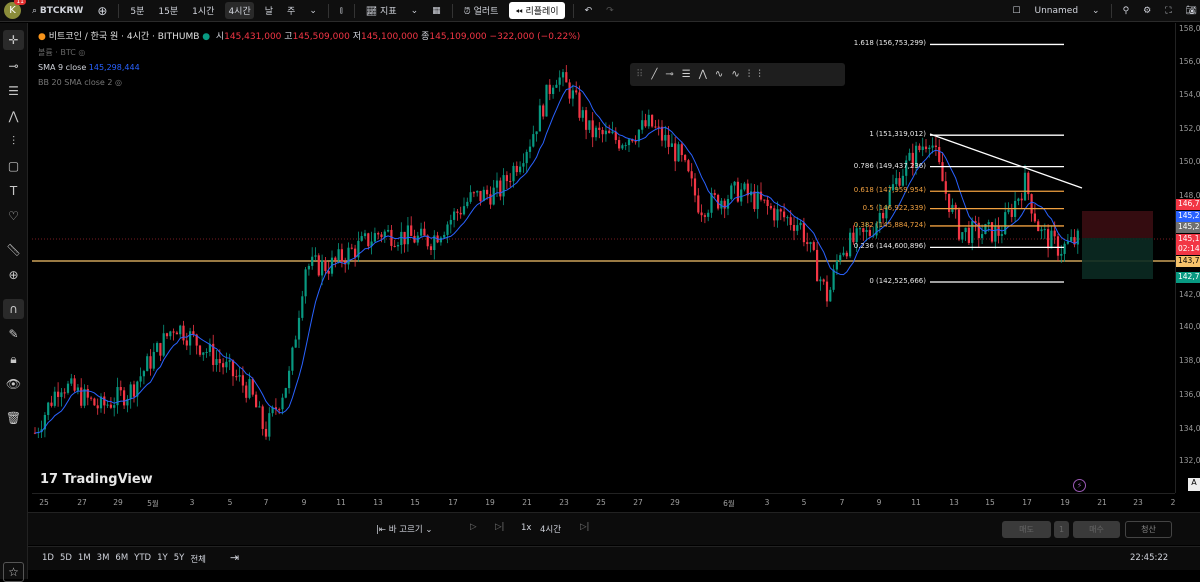  What do you see at coordinates (103, 559) in the screenshot?
I see `range-button: 3M` at bounding box center [103, 559].